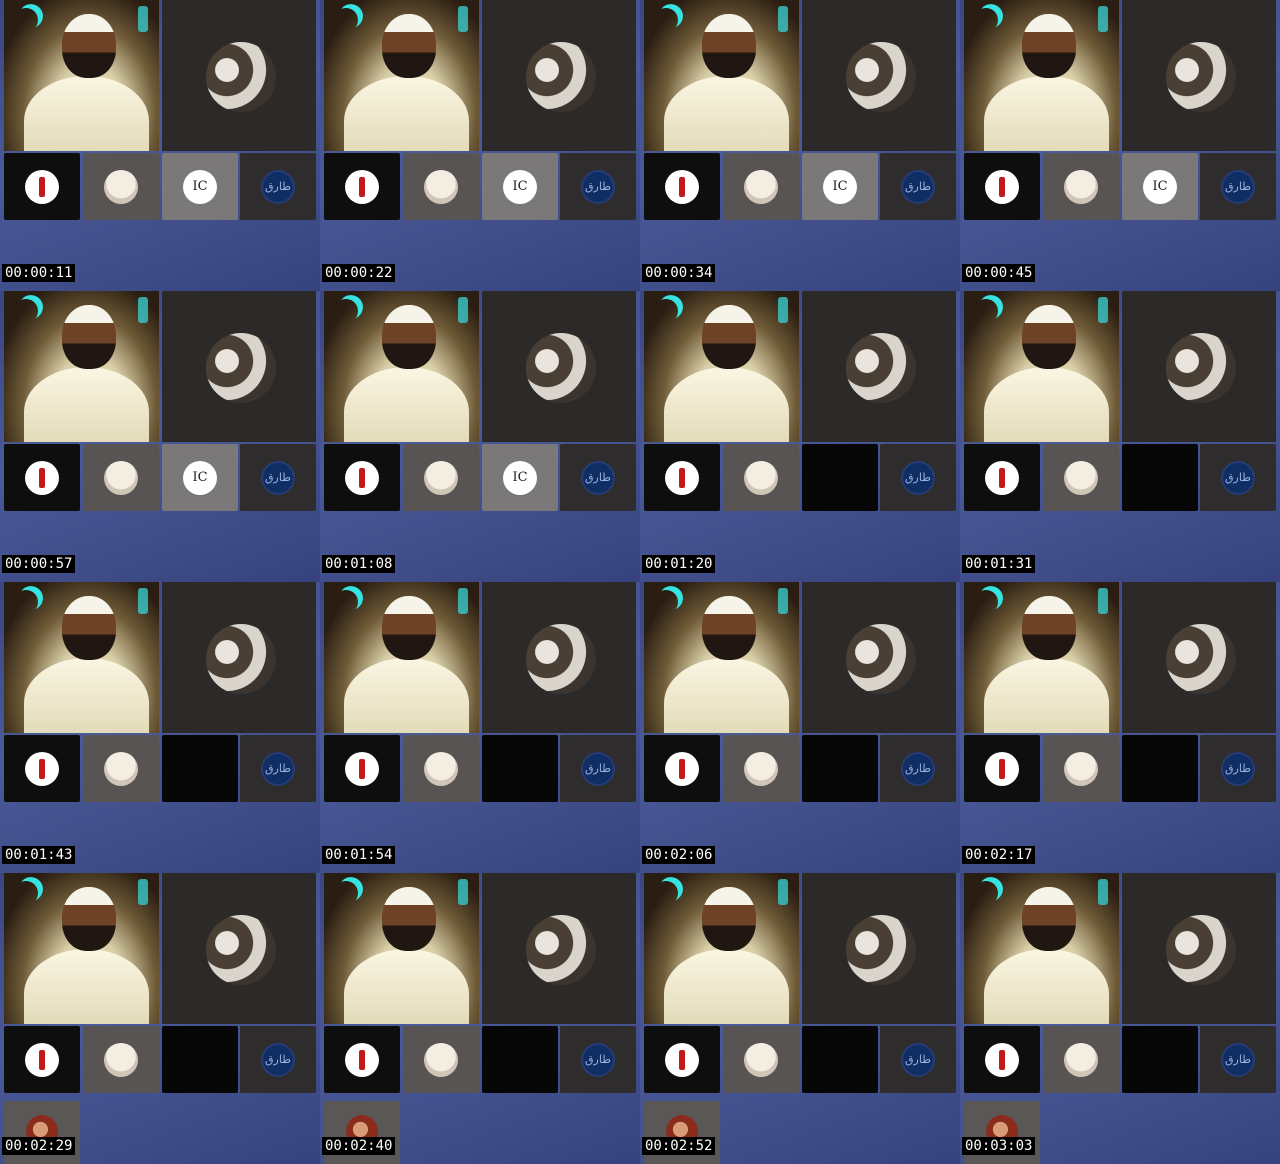 This screenshot has height=1164, width=1280. What do you see at coordinates (143, 601) in the screenshot?
I see `lantern-decoration` at bounding box center [143, 601].